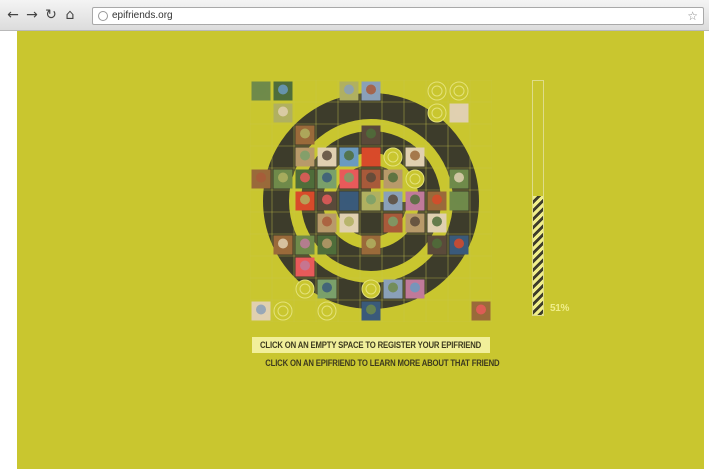 This screenshot has height=469, width=709. Describe the element at coordinates (560, 308) in the screenshot. I see `progress-label: 51%` at that location.